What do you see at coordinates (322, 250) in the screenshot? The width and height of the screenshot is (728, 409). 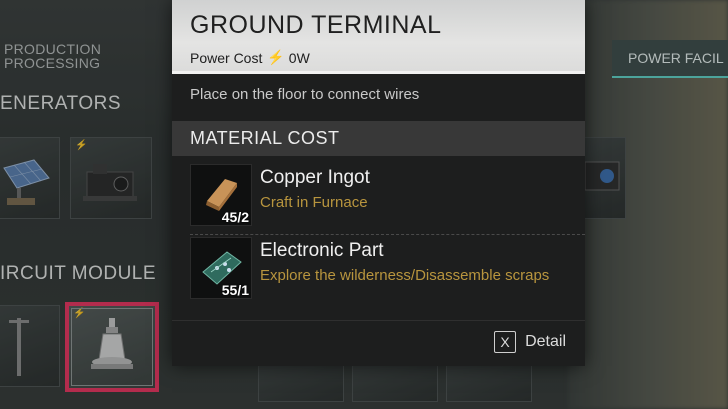 I see `material-name: Electronic Part` at bounding box center [322, 250].